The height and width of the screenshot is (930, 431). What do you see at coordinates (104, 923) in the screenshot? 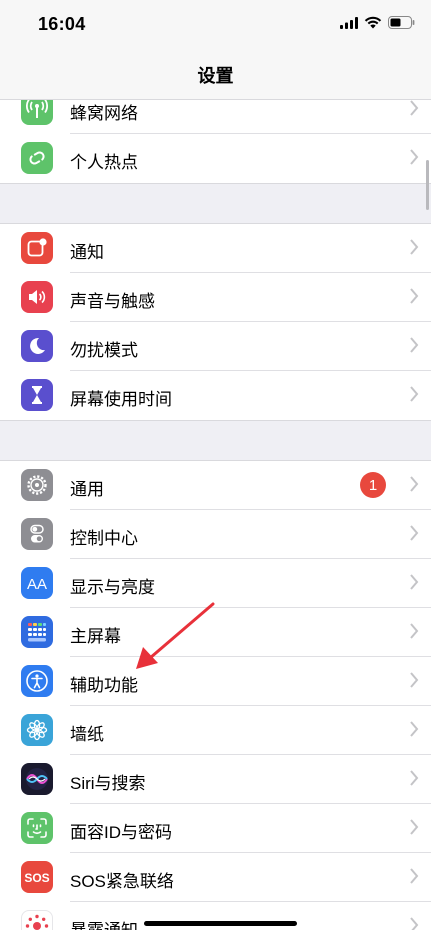
I see `settings-row-label: 暴露通知` at bounding box center [104, 923].